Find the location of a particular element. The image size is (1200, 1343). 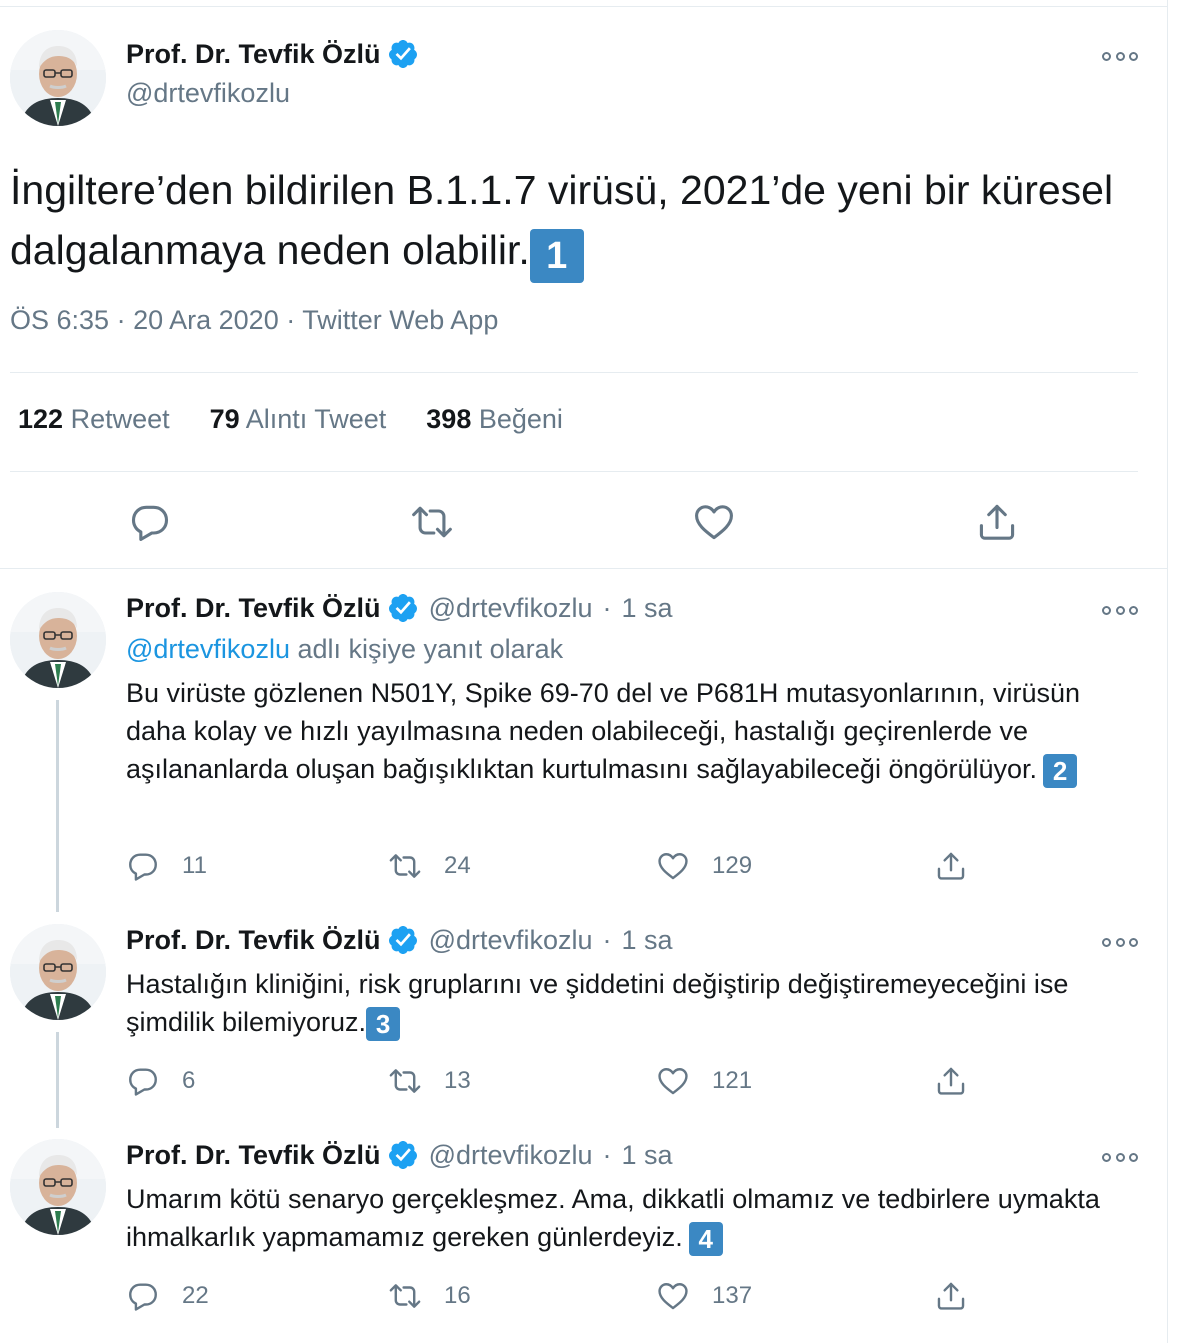

like-count: 121 is located at coordinates (732, 1080).